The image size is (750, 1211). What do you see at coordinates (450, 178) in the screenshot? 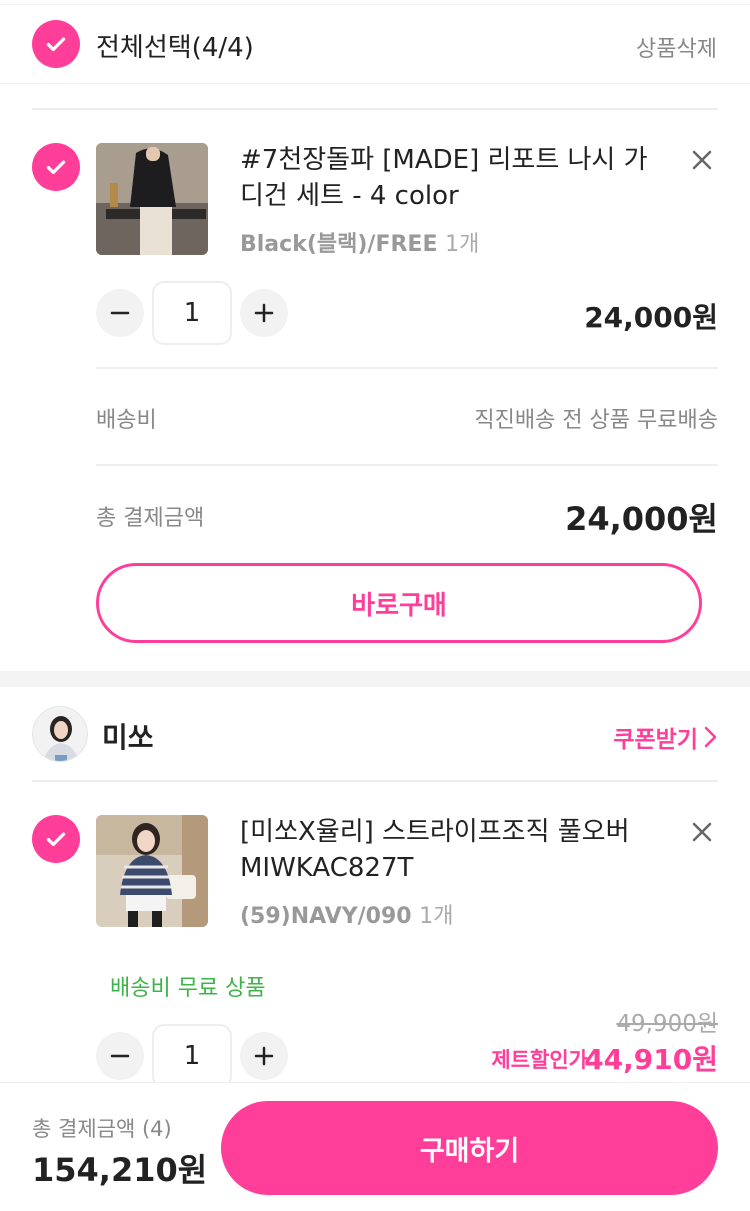
I see `product-title: #7천장돌파 [MADE] 리포트 나시 가디건 세트 - 4 color` at bounding box center [450, 178].